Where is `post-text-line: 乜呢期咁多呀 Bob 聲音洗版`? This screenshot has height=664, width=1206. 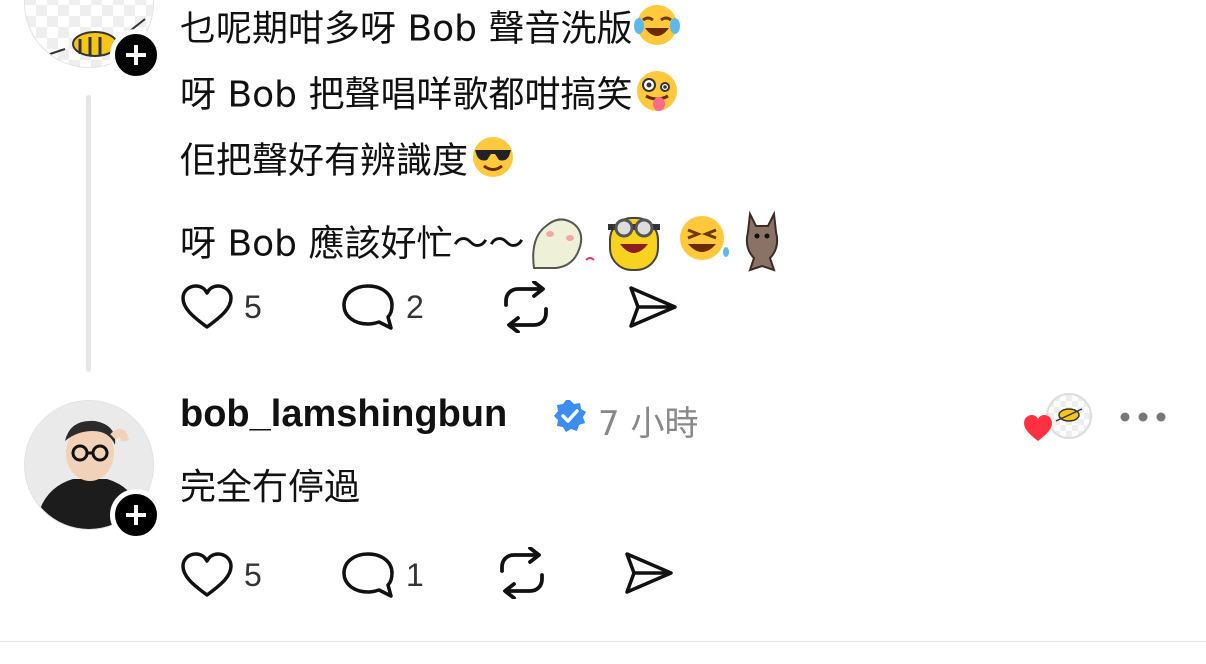
post-text-line: 乜呢期咁多呀 Bob 聲音洗版 is located at coordinates (430, 30).